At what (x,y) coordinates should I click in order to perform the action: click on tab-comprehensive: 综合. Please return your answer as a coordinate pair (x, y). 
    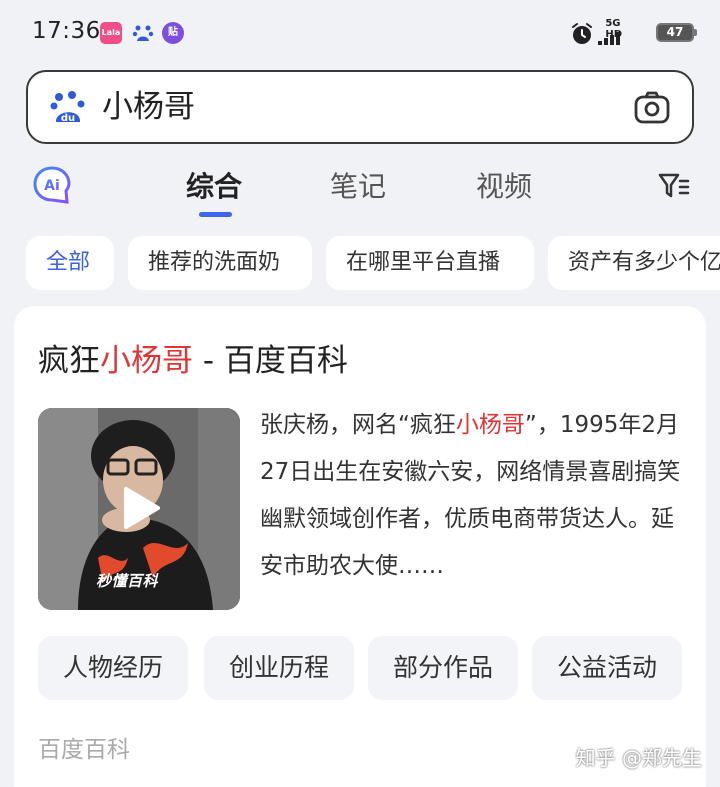
    Looking at the image, I should click on (214, 187).